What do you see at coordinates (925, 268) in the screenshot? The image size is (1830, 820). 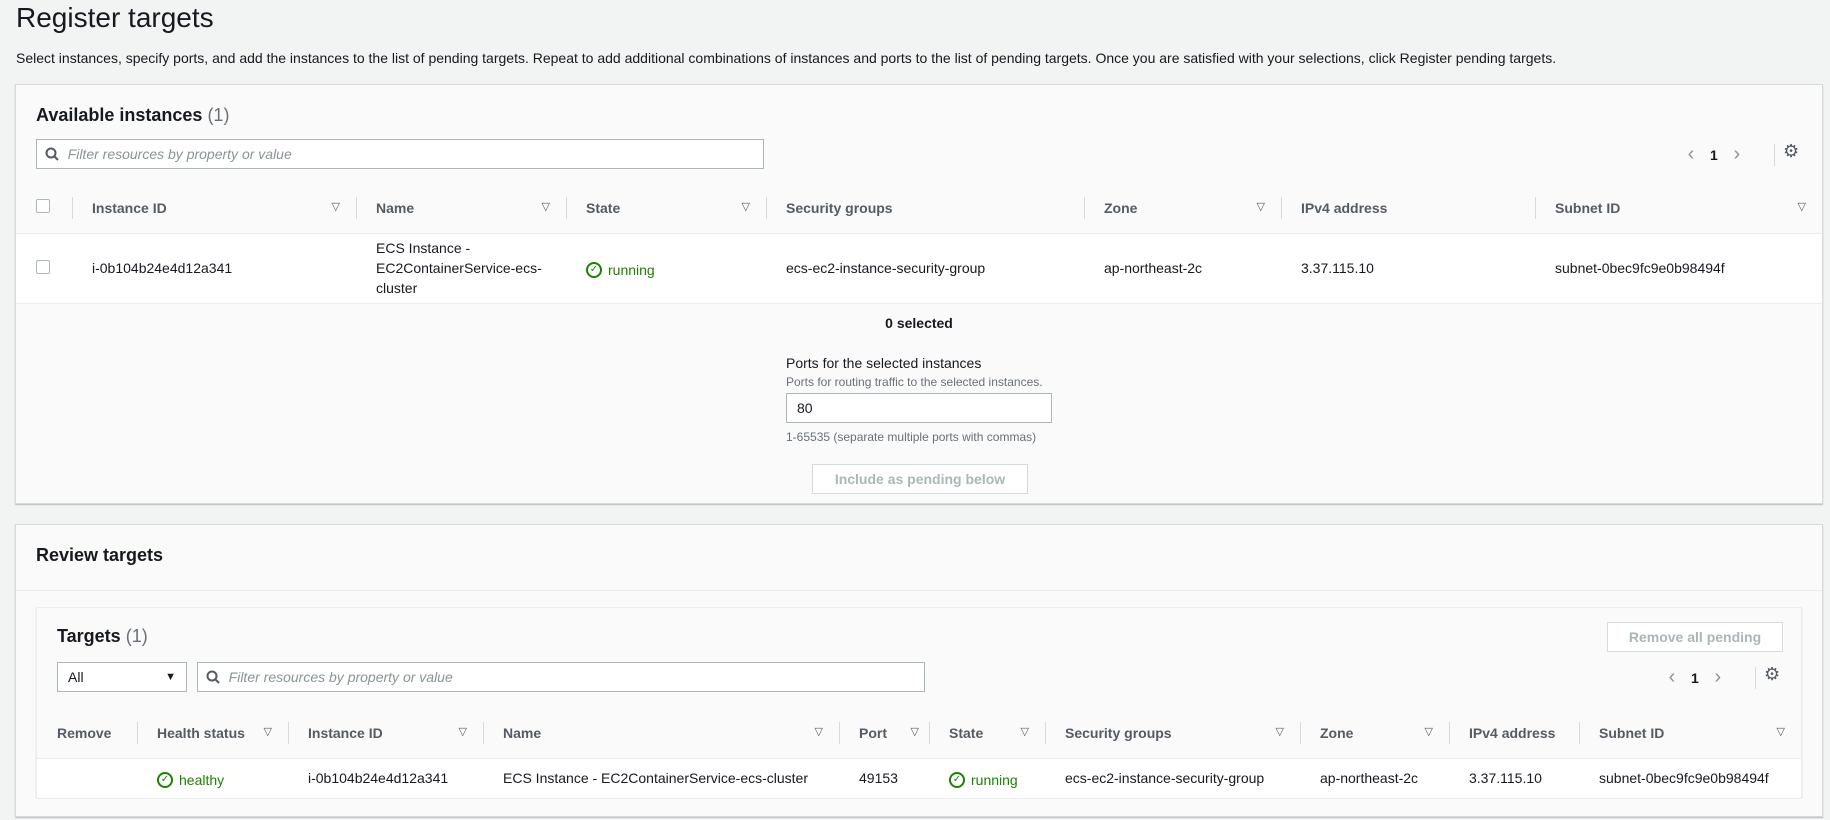 I see `security-groups-cell: ecs-ec2-instance-security-group` at bounding box center [925, 268].